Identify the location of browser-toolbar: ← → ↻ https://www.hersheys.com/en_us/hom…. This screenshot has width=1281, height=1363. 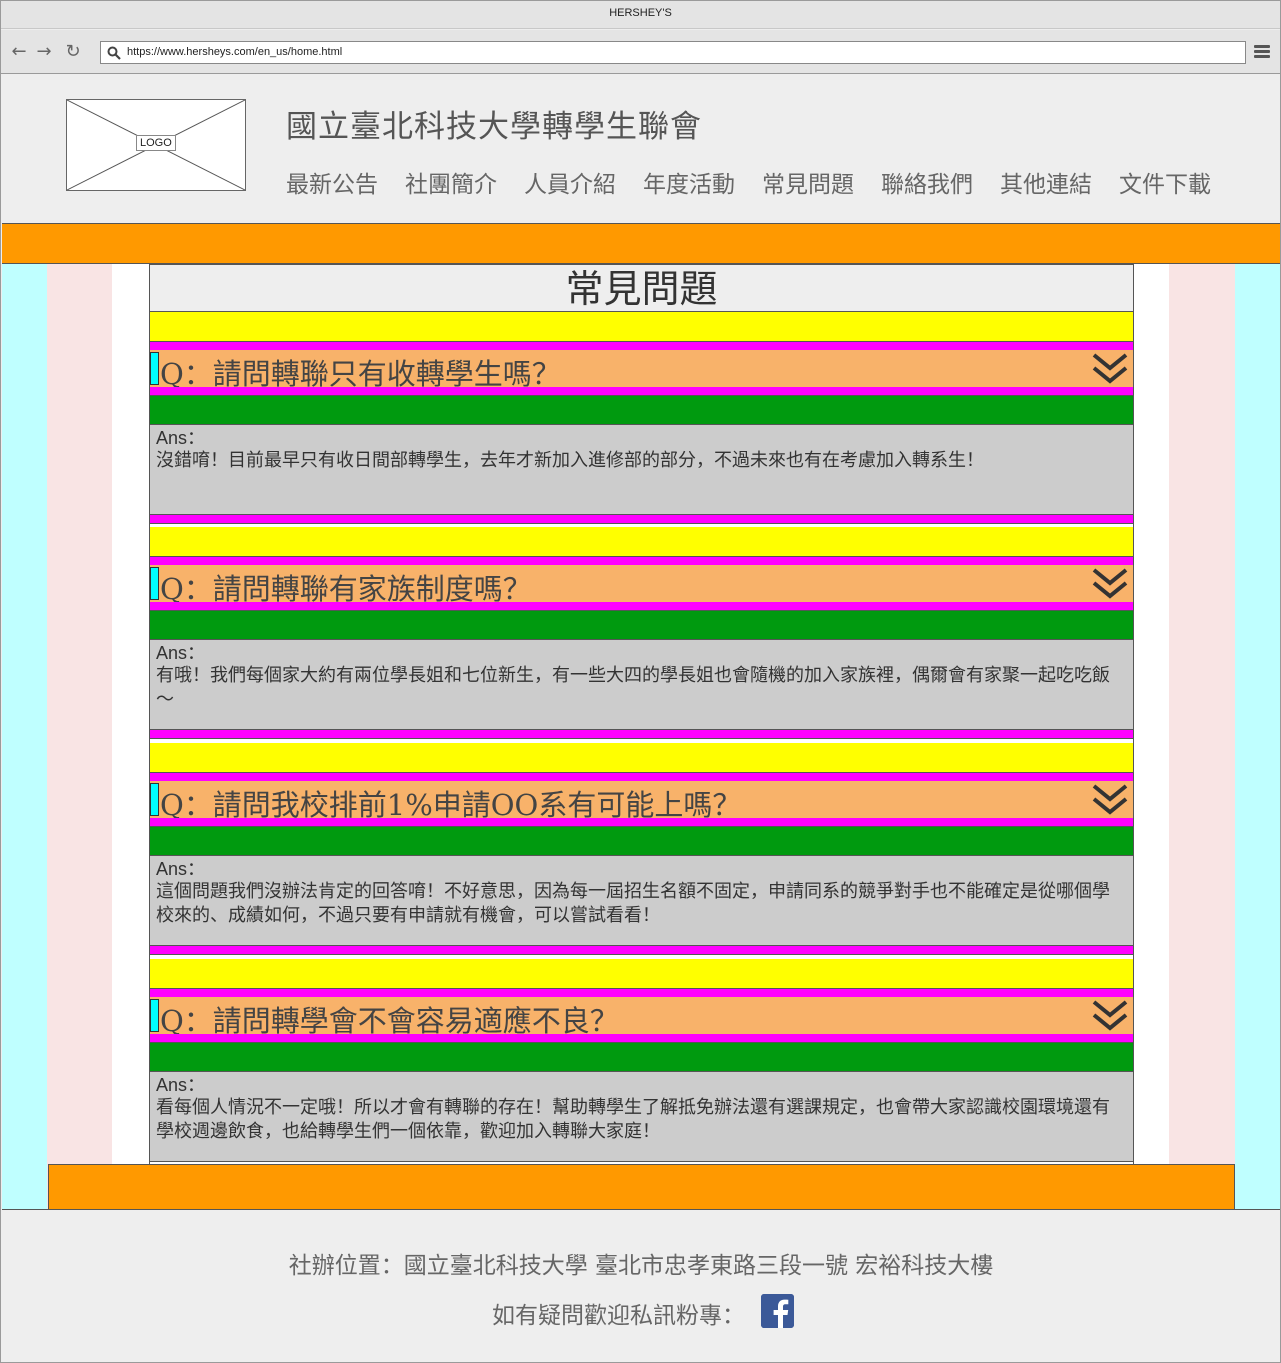
(640, 52).